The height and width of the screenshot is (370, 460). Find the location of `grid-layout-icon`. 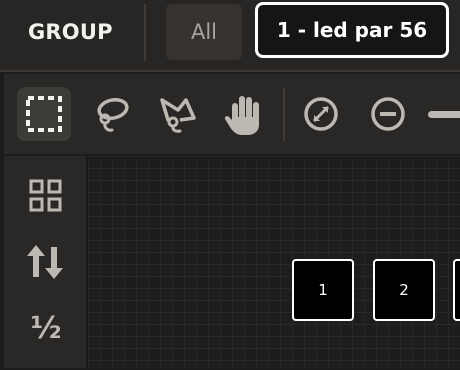

grid-layout-icon is located at coordinates (45, 195).